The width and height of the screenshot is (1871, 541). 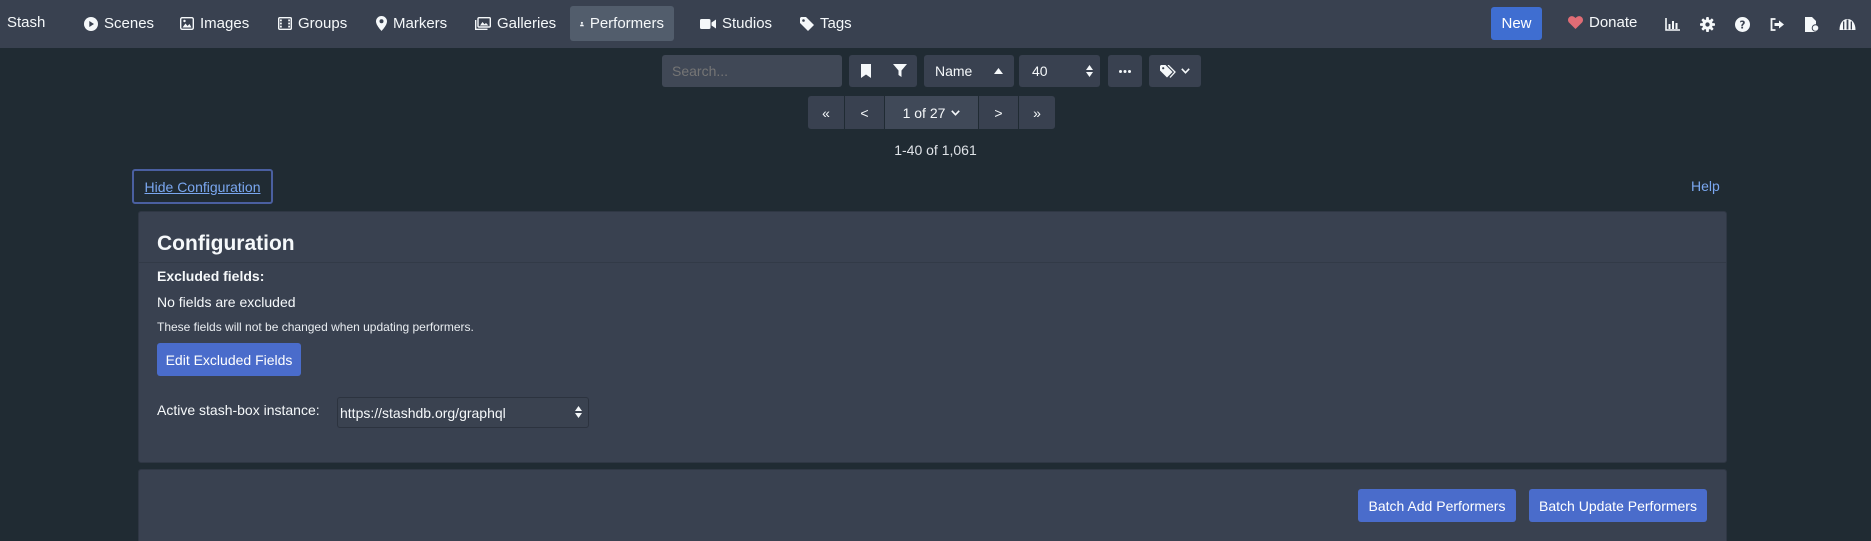 What do you see at coordinates (129, 23) in the screenshot?
I see `nav-label-scenes: Scenes` at bounding box center [129, 23].